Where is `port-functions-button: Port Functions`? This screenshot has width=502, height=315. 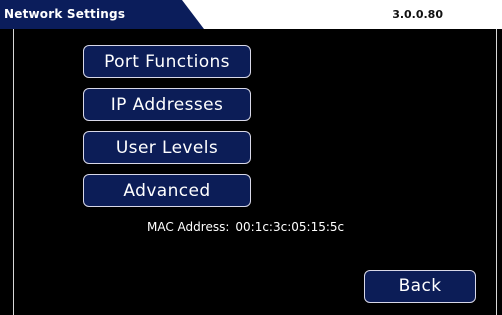 port-functions-button: Port Functions is located at coordinates (167, 61).